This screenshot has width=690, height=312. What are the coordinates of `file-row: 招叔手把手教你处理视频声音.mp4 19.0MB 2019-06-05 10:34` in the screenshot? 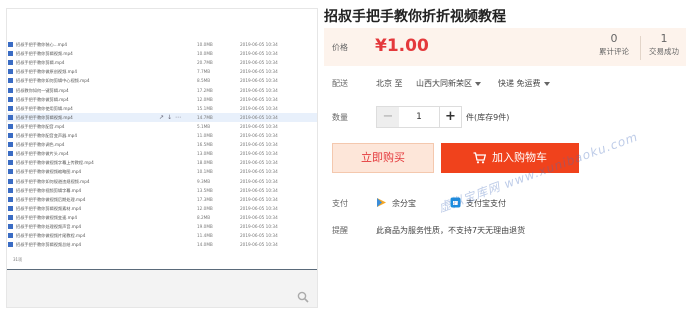 It's located at (162, 226).